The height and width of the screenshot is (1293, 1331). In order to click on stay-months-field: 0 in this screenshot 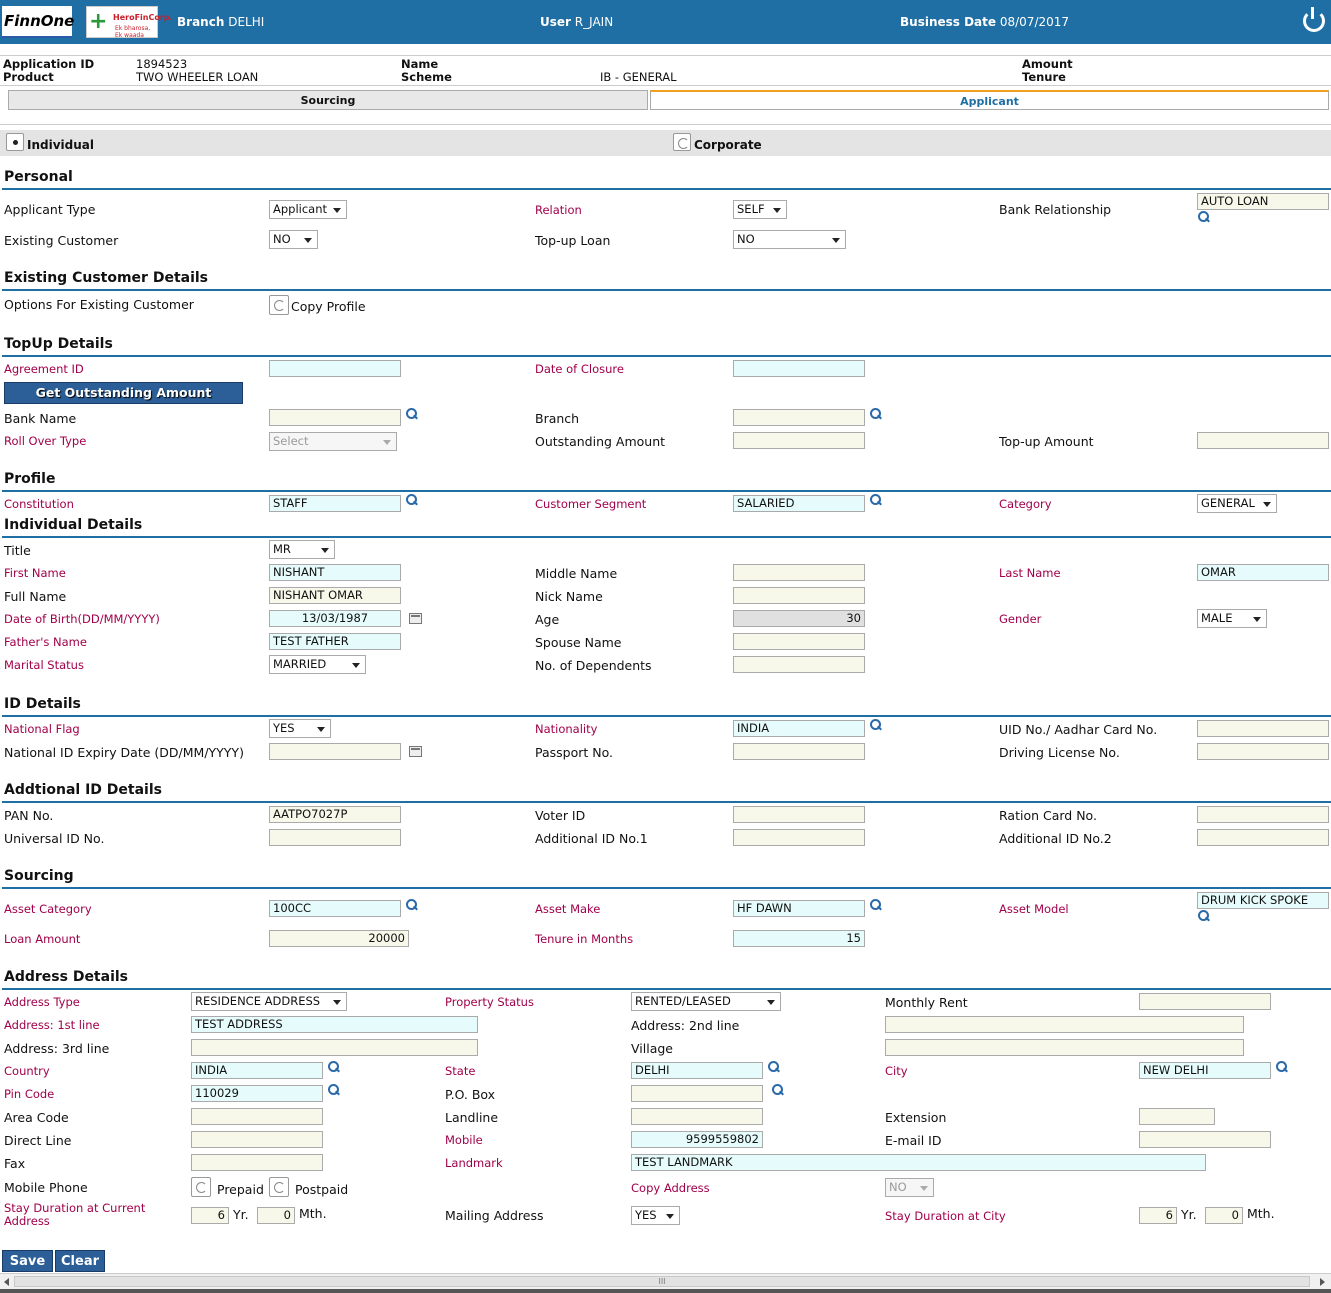, I will do `click(276, 1215)`.